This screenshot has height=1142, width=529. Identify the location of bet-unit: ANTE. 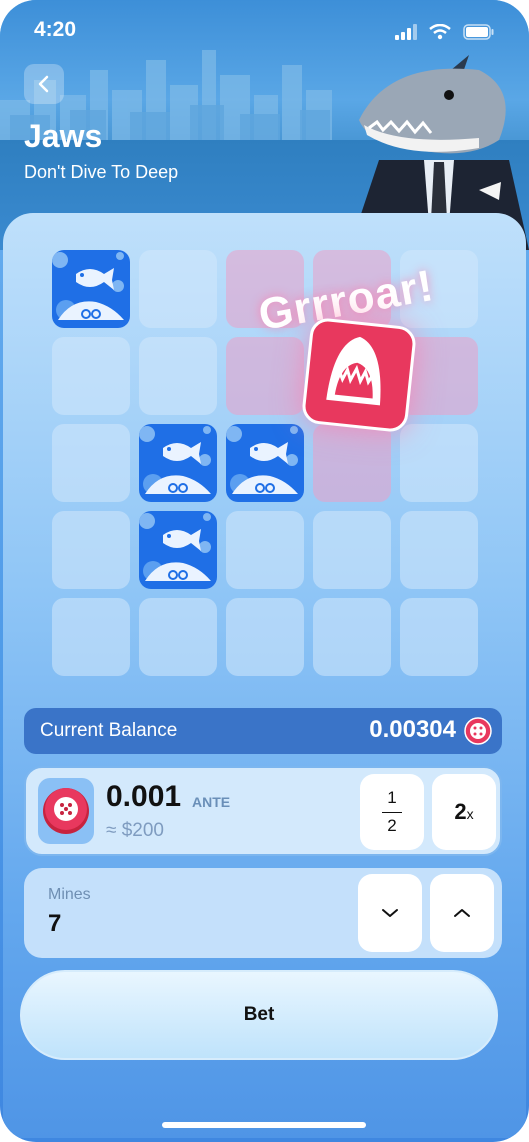
(211, 802).